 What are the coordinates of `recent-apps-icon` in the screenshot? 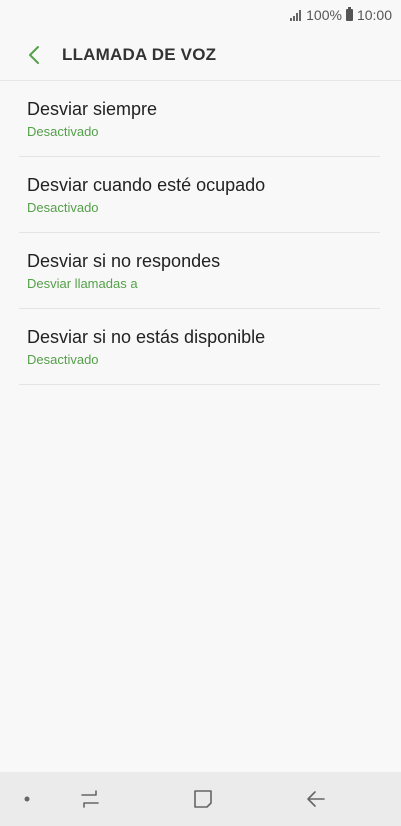 It's located at (90, 799).